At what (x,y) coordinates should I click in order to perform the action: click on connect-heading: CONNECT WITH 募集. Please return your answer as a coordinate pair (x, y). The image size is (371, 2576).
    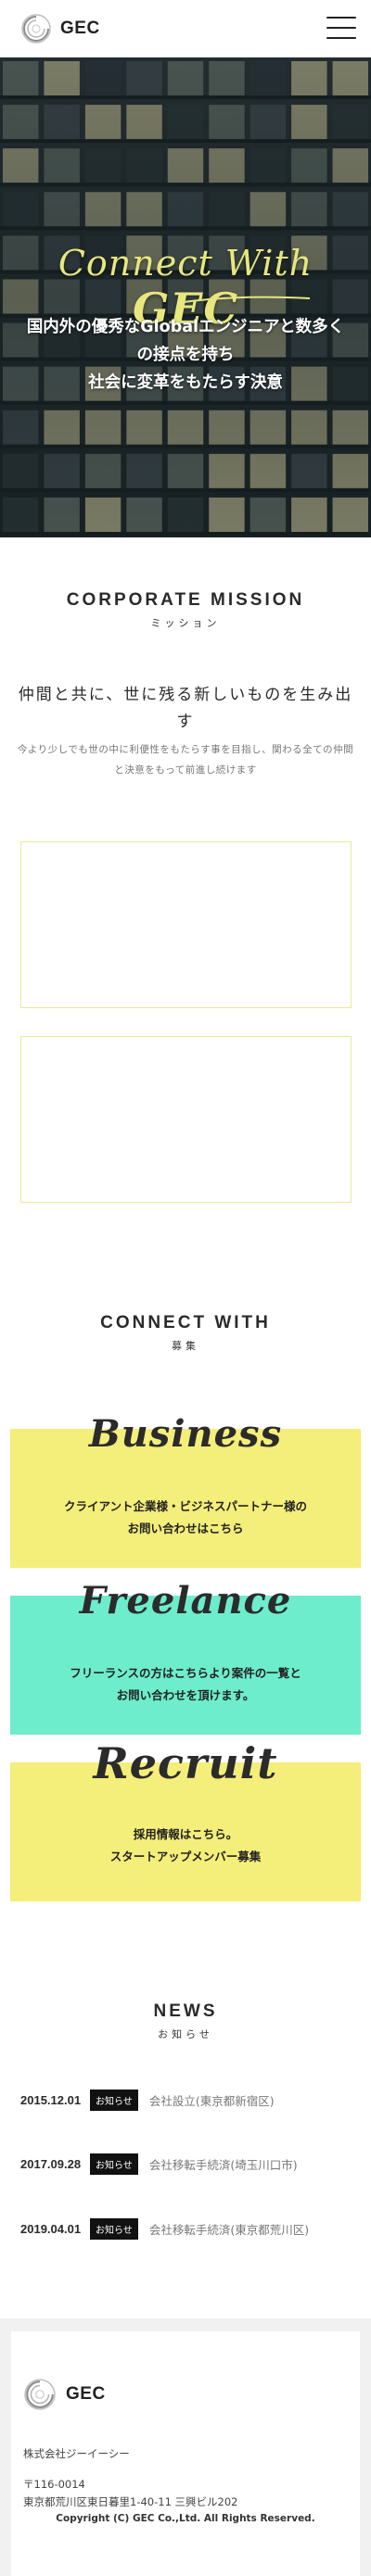
    Looking at the image, I should click on (185, 1333).